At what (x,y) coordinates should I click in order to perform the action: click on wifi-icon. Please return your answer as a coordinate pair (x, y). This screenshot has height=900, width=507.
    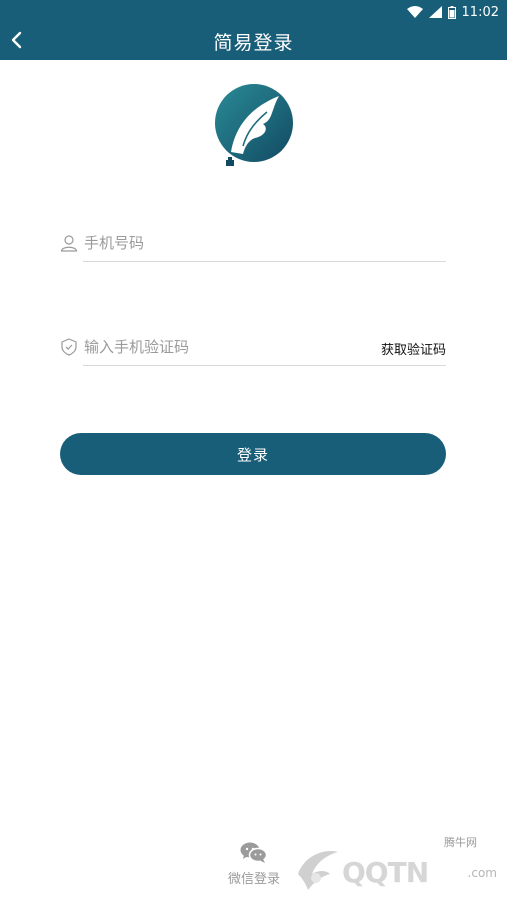
    Looking at the image, I should click on (414, 12).